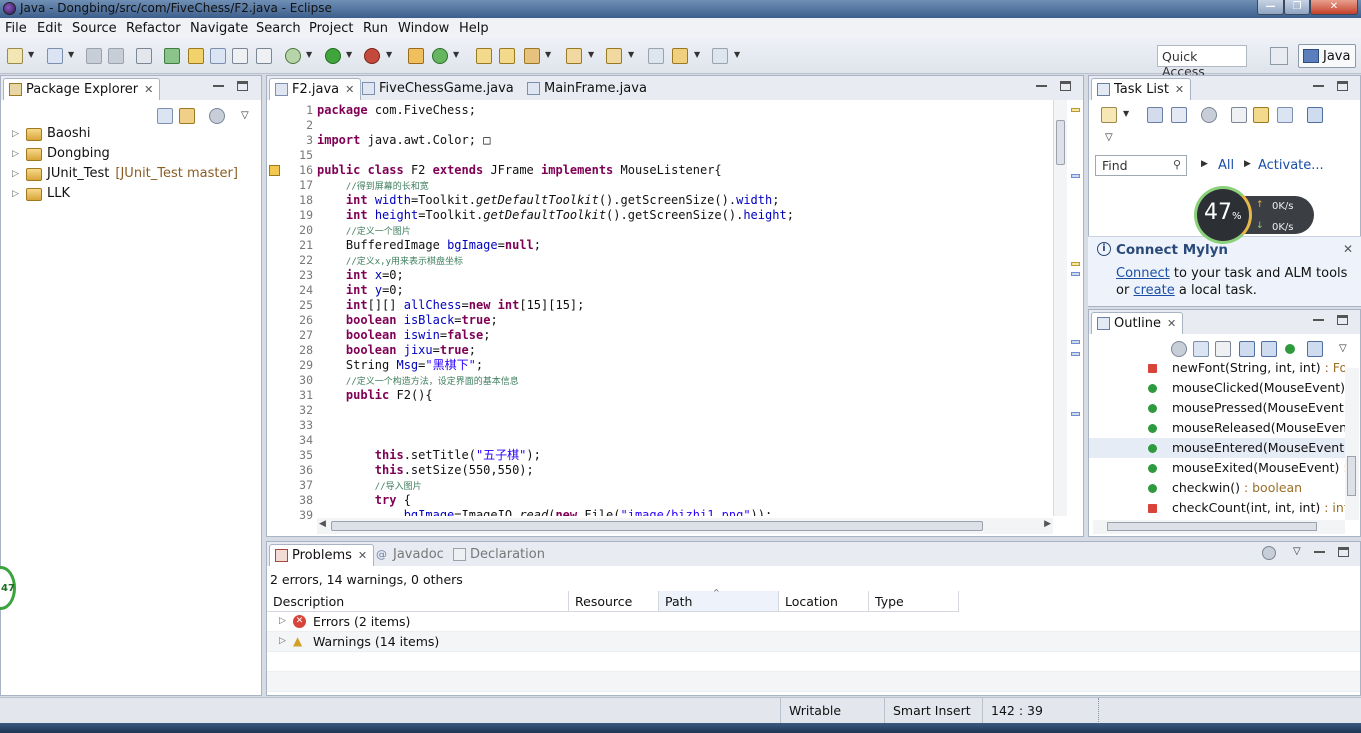 The width and height of the screenshot is (1361, 733). Describe the element at coordinates (1279, 56) in the screenshot. I see `open-perspective-icon` at that location.